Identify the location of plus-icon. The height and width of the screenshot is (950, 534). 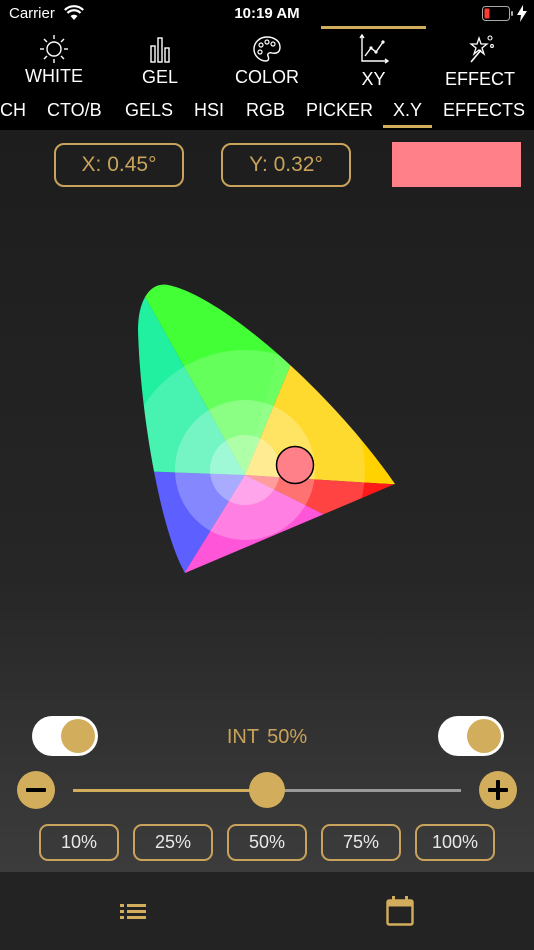
(498, 790).